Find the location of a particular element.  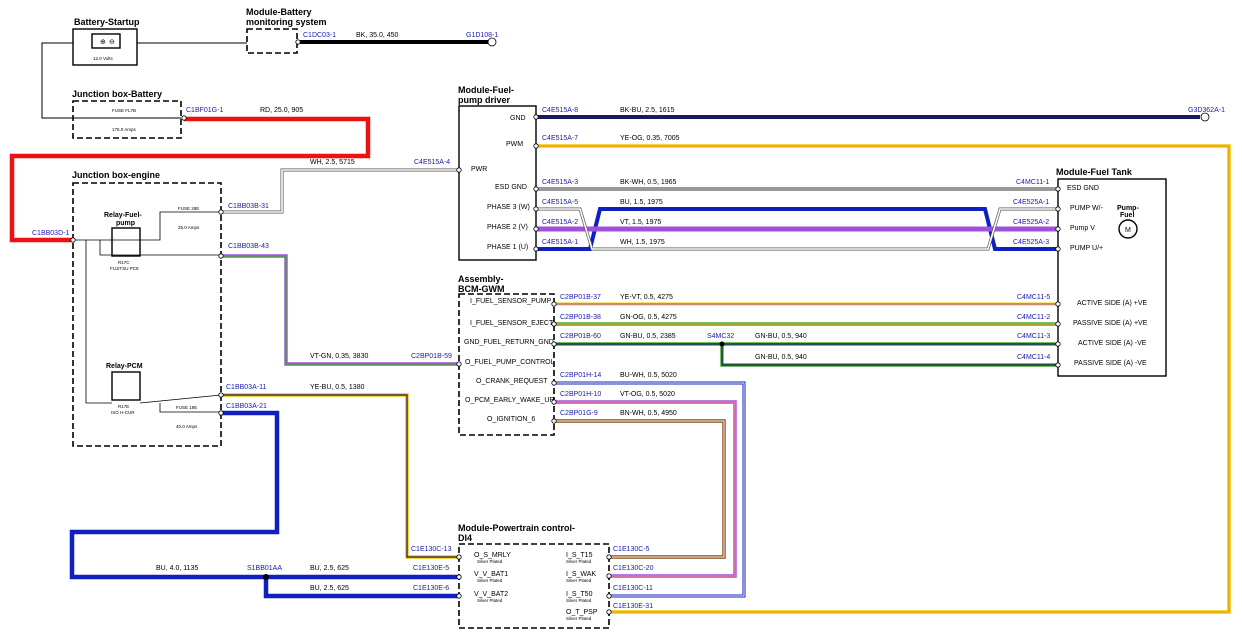

pin-phase2: PHASE 2 (V) is located at coordinates (507, 227).